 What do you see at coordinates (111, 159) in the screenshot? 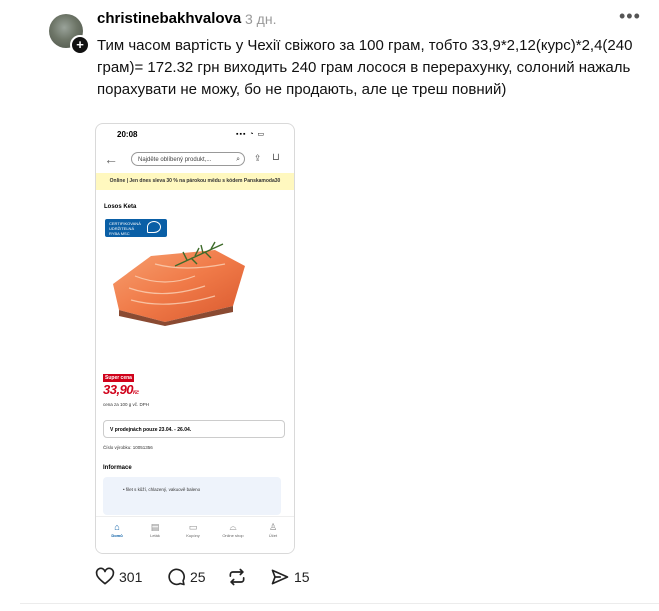
I see `back-arrow-icon: ←` at bounding box center [111, 159].